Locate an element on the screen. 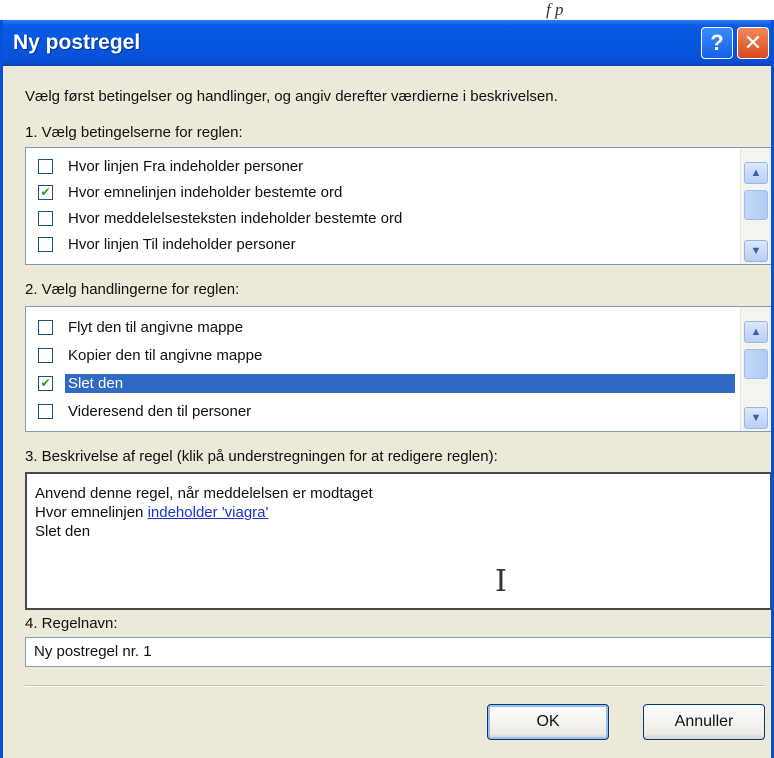 This screenshot has width=774, height=758. action-label: Kopier den til angivne mappe is located at coordinates (165, 355).